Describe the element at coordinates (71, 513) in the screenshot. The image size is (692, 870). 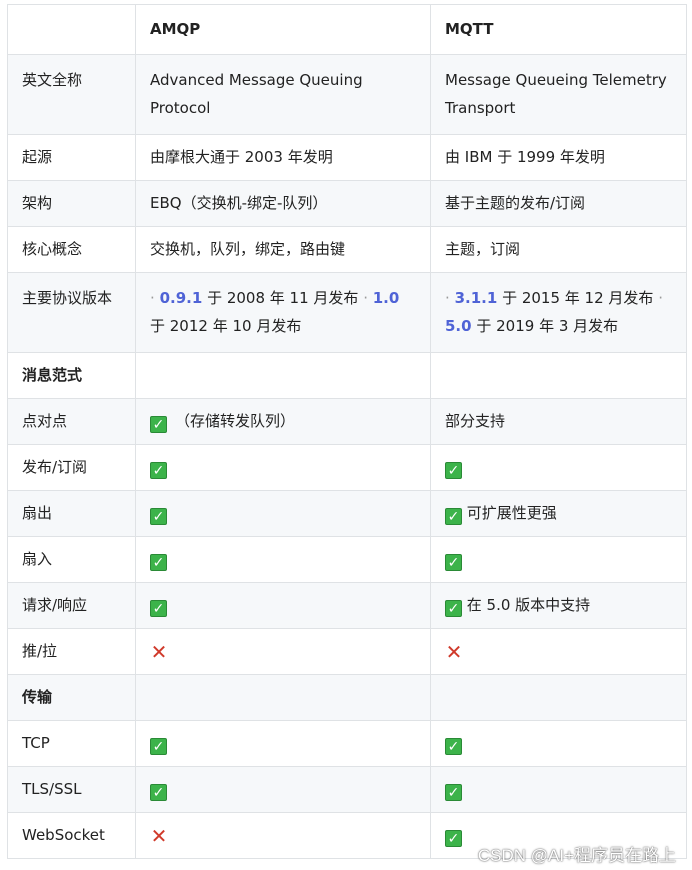
I see `row-label: 扇出` at that location.